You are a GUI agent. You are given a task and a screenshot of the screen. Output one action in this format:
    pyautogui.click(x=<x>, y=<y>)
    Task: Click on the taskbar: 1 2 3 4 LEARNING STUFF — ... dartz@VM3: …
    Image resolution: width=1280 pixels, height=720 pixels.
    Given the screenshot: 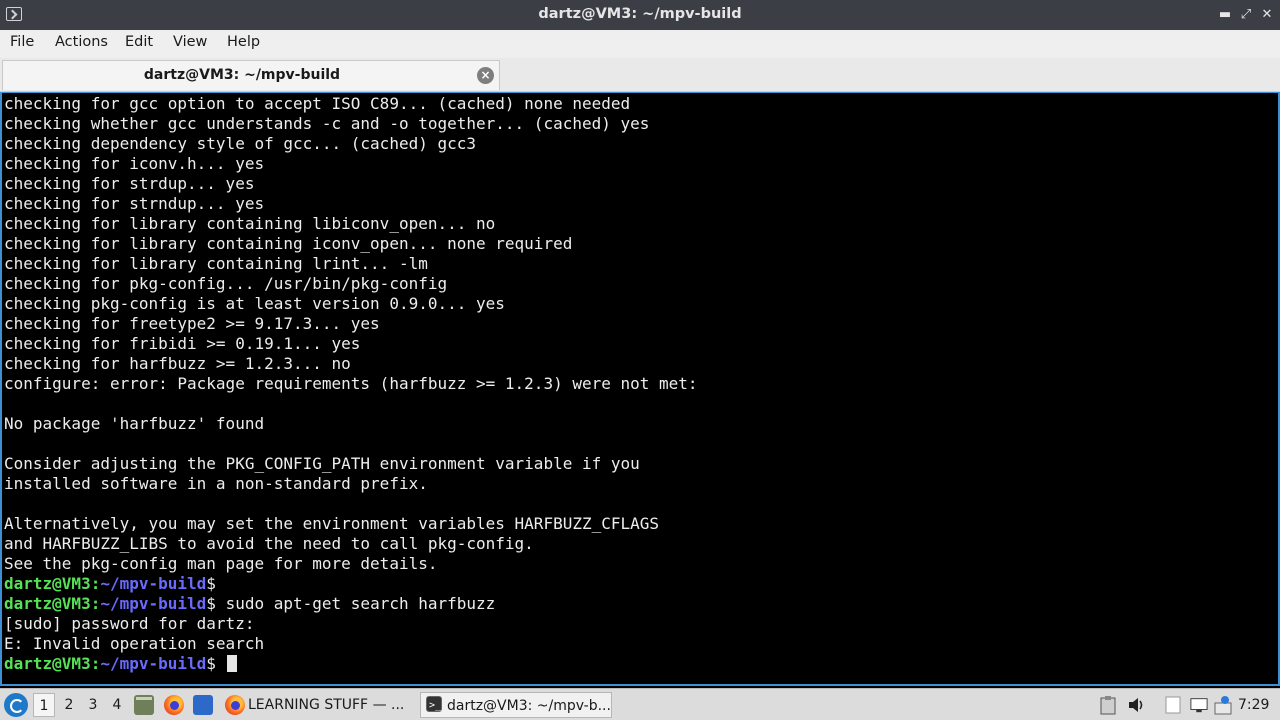 What is the action you would take?
    pyautogui.click(x=640, y=704)
    